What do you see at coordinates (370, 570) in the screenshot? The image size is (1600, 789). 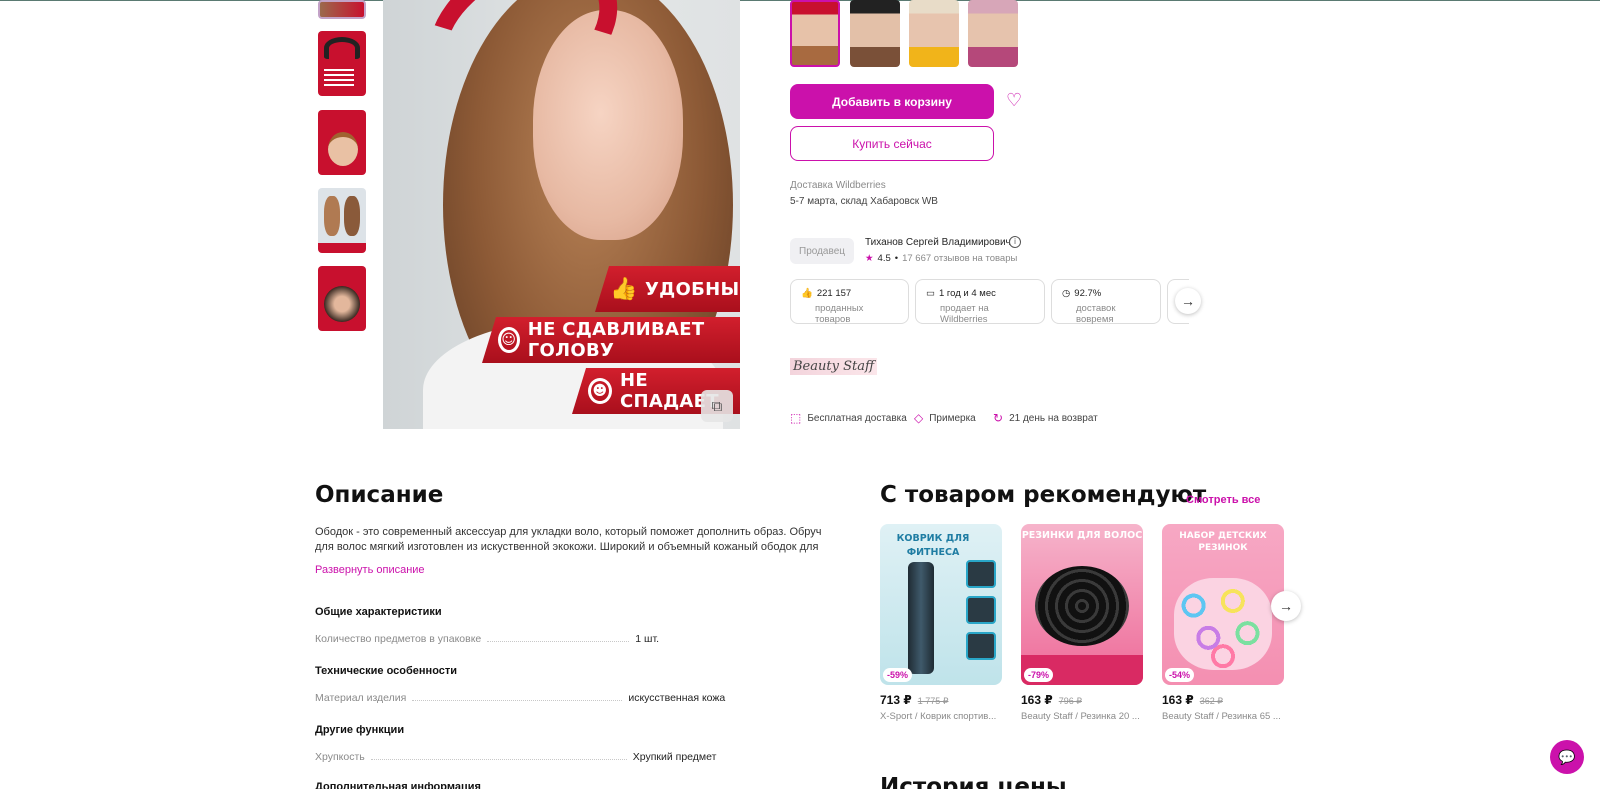 I see `expand-description-link: Развернуть описание` at bounding box center [370, 570].